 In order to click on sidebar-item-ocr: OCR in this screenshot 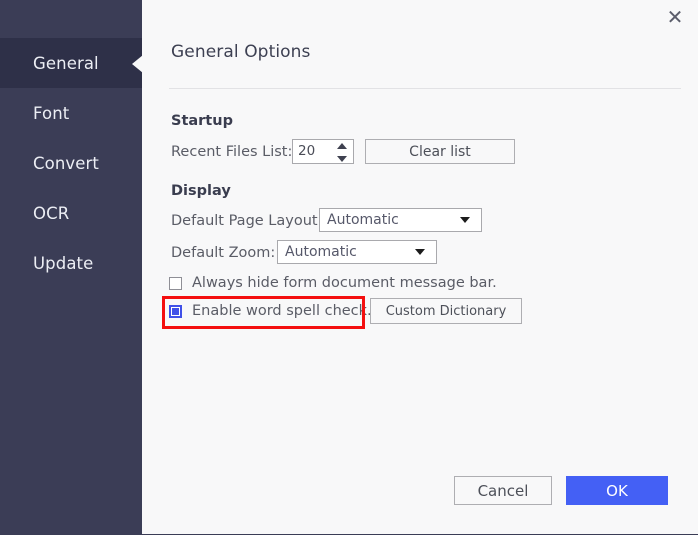, I will do `click(71, 213)`.